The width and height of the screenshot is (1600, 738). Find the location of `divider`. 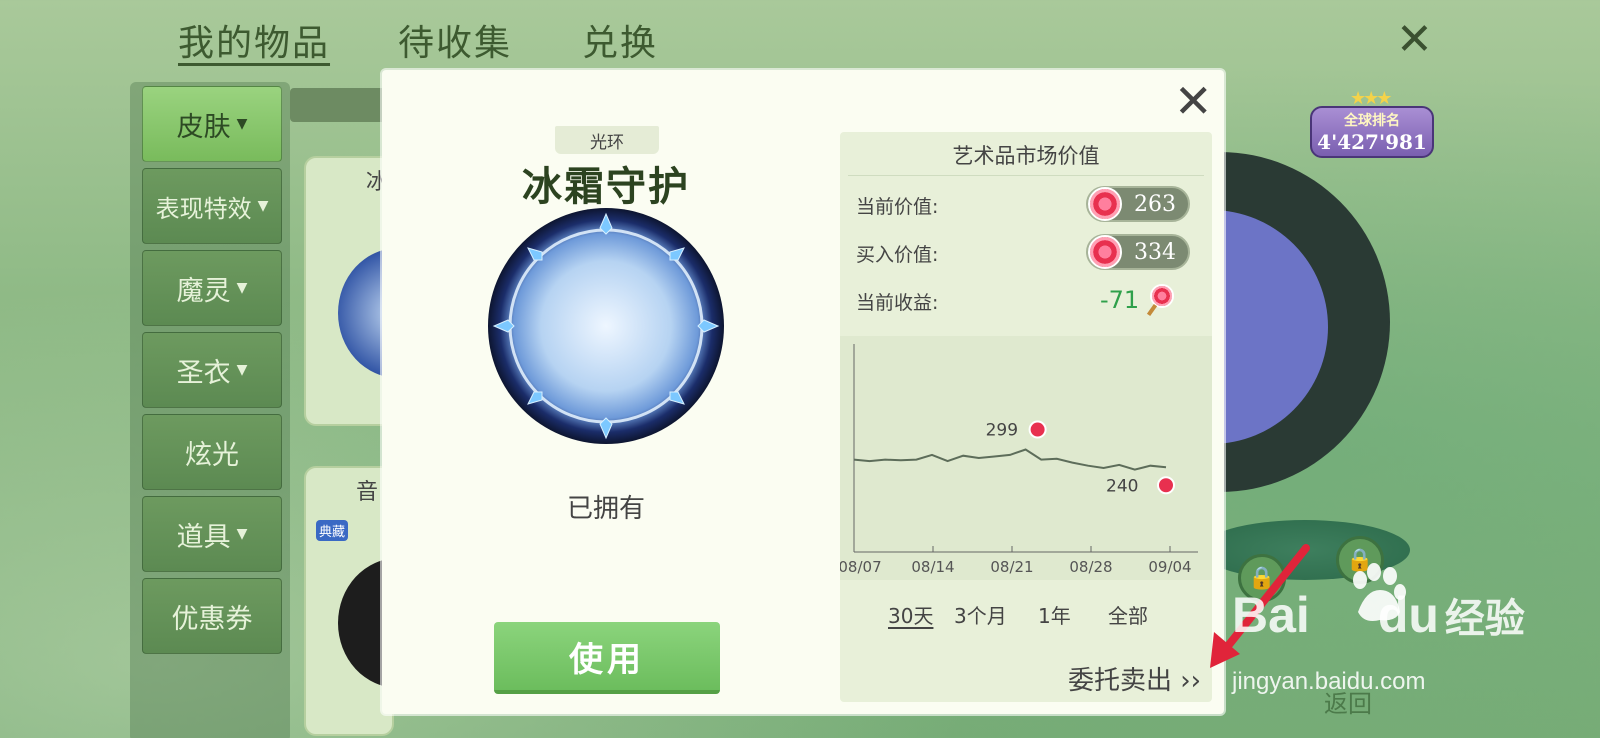

divider is located at coordinates (1026, 175).